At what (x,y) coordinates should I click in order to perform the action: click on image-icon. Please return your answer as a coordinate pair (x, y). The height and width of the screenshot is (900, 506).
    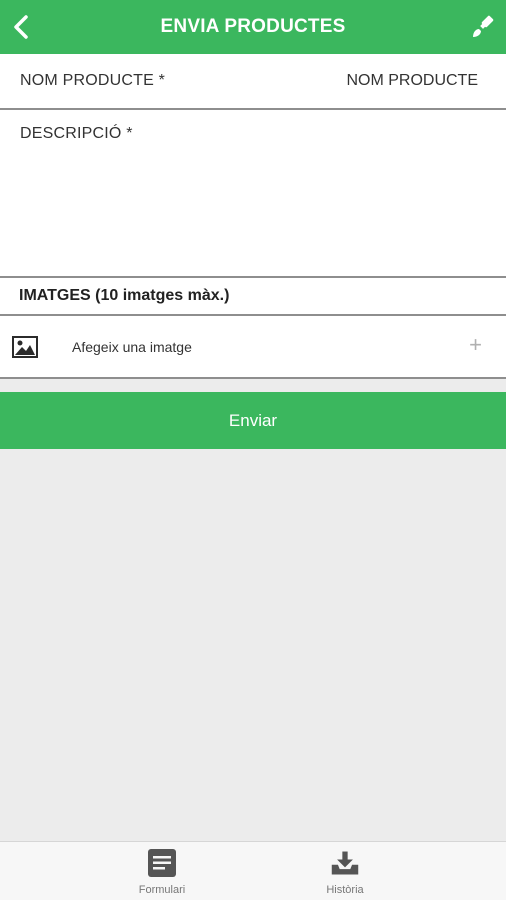
    Looking at the image, I should click on (25, 347).